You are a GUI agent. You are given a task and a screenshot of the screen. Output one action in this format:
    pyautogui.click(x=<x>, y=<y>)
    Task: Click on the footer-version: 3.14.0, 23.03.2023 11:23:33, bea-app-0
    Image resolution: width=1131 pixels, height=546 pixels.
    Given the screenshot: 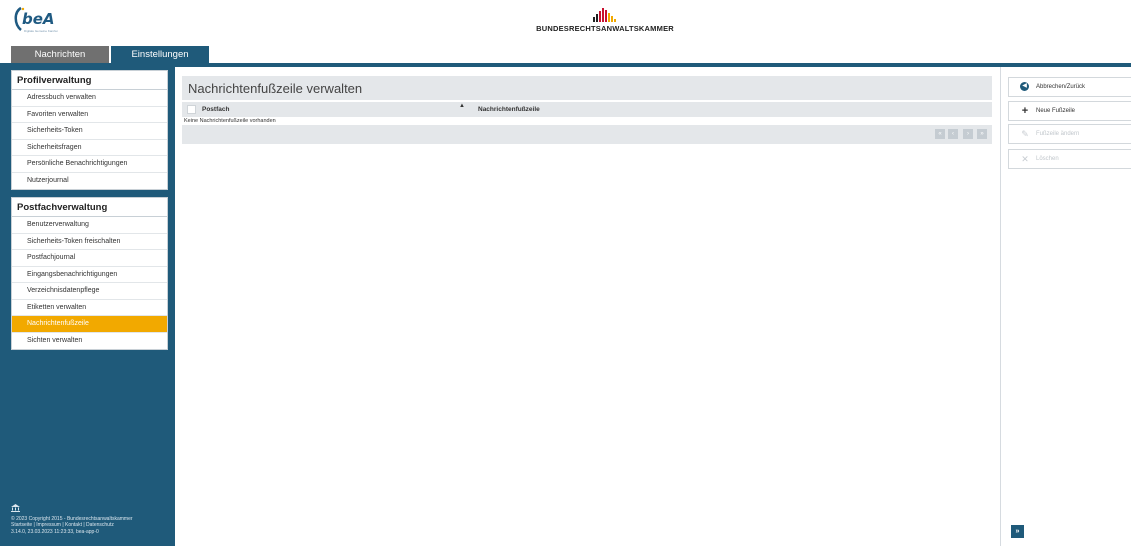 What is the action you would take?
    pyautogui.click(x=55, y=531)
    